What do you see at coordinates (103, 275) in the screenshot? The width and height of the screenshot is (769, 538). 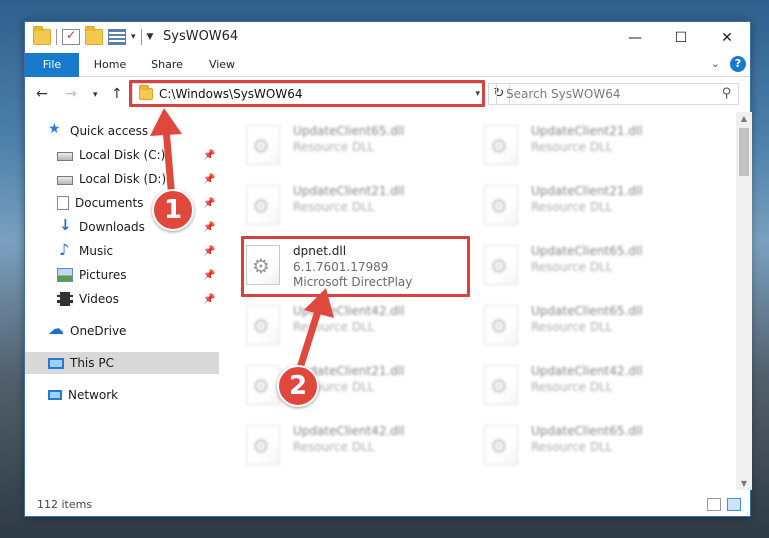 I see `sidebar-item-label: Pictures` at bounding box center [103, 275].